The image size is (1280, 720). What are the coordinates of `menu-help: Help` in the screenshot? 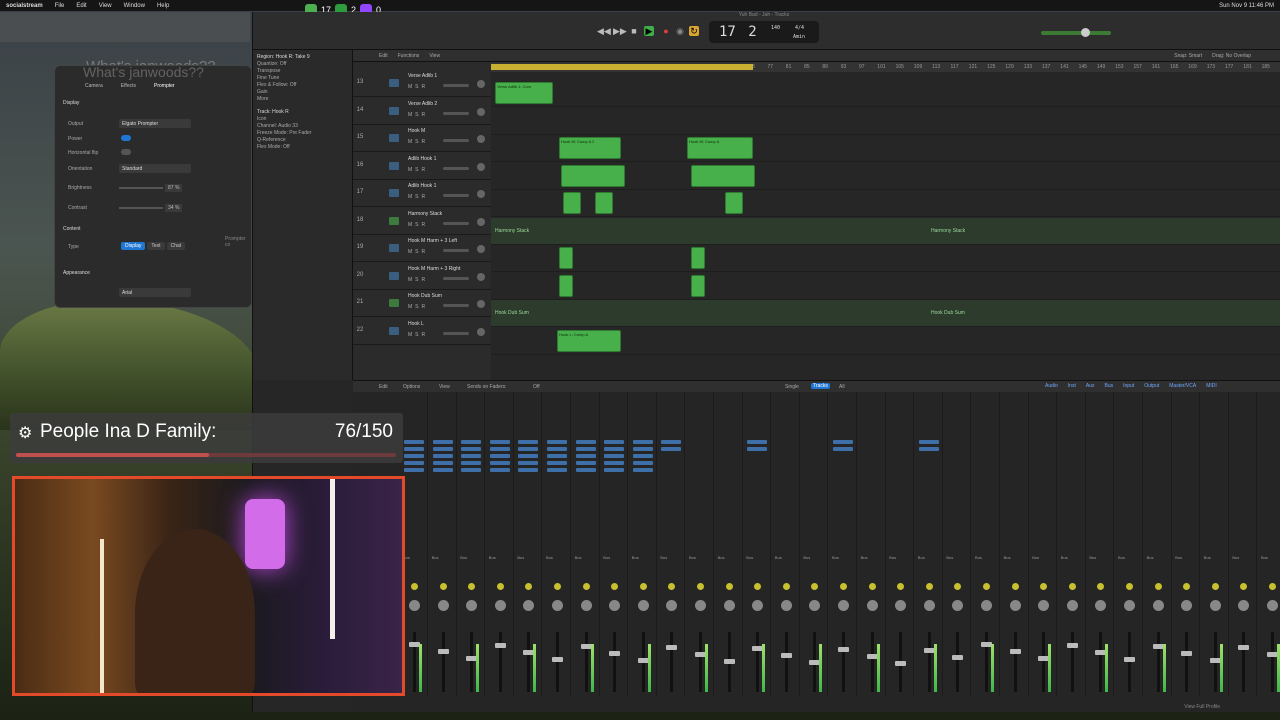 It's located at (163, 6).